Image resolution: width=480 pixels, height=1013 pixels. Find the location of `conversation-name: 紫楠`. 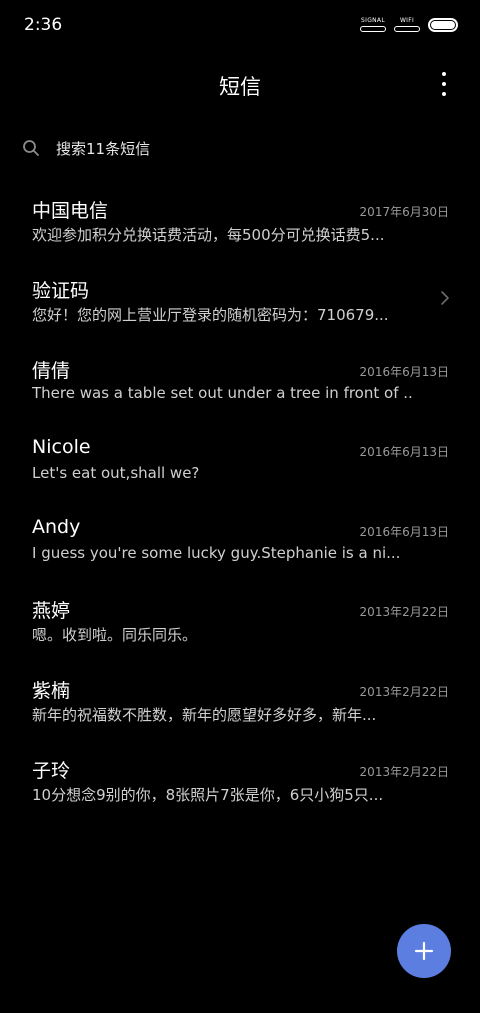

conversation-name: 紫楠 is located at coordinates (51, 691).